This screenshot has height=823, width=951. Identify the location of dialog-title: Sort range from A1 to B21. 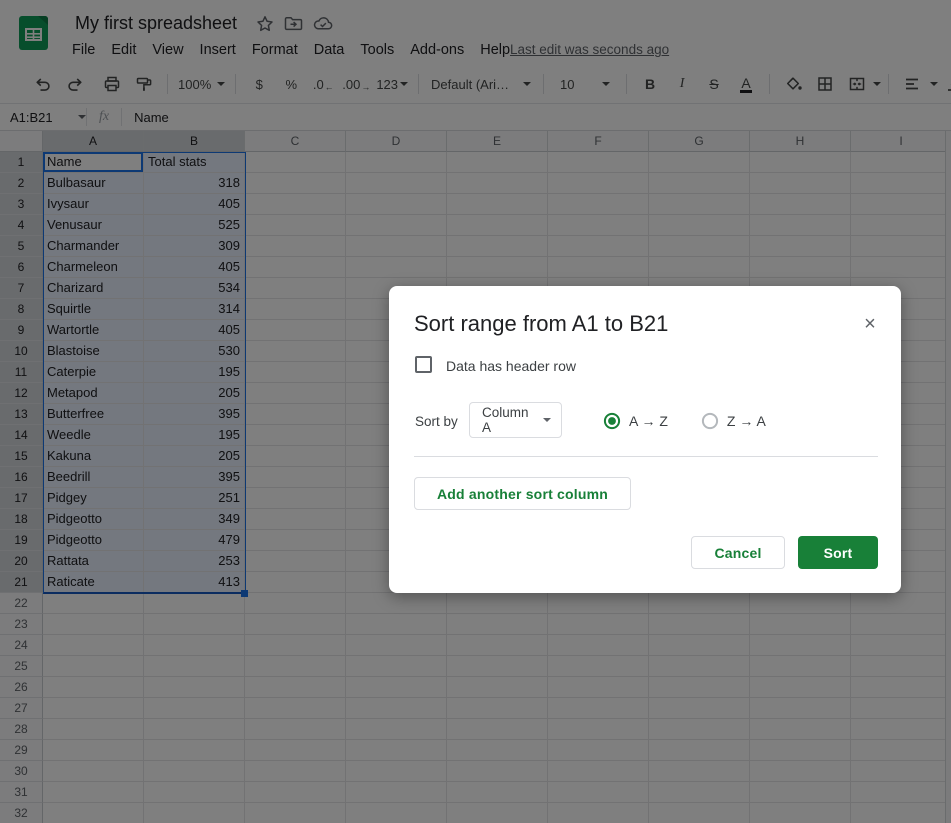
(541, 323).